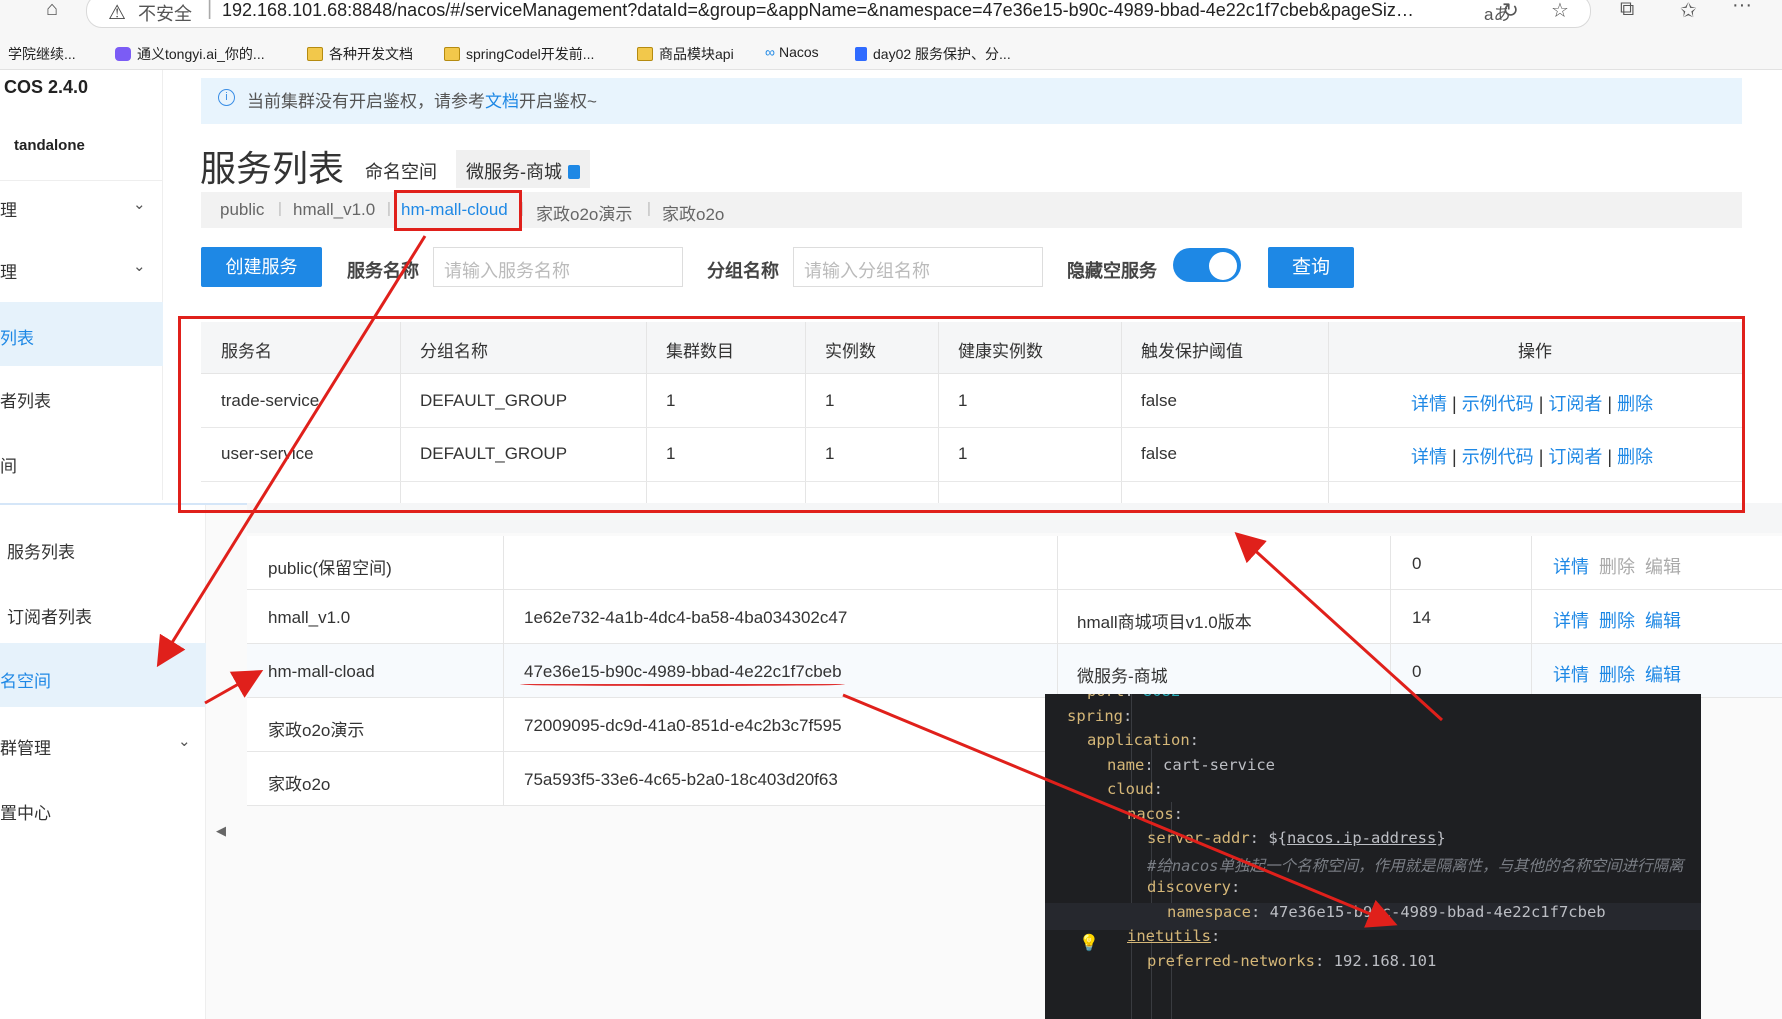  Describe the element at coordinates (234, 687) in the screenshot. I see `arrow-to-namespace-row` at that location.